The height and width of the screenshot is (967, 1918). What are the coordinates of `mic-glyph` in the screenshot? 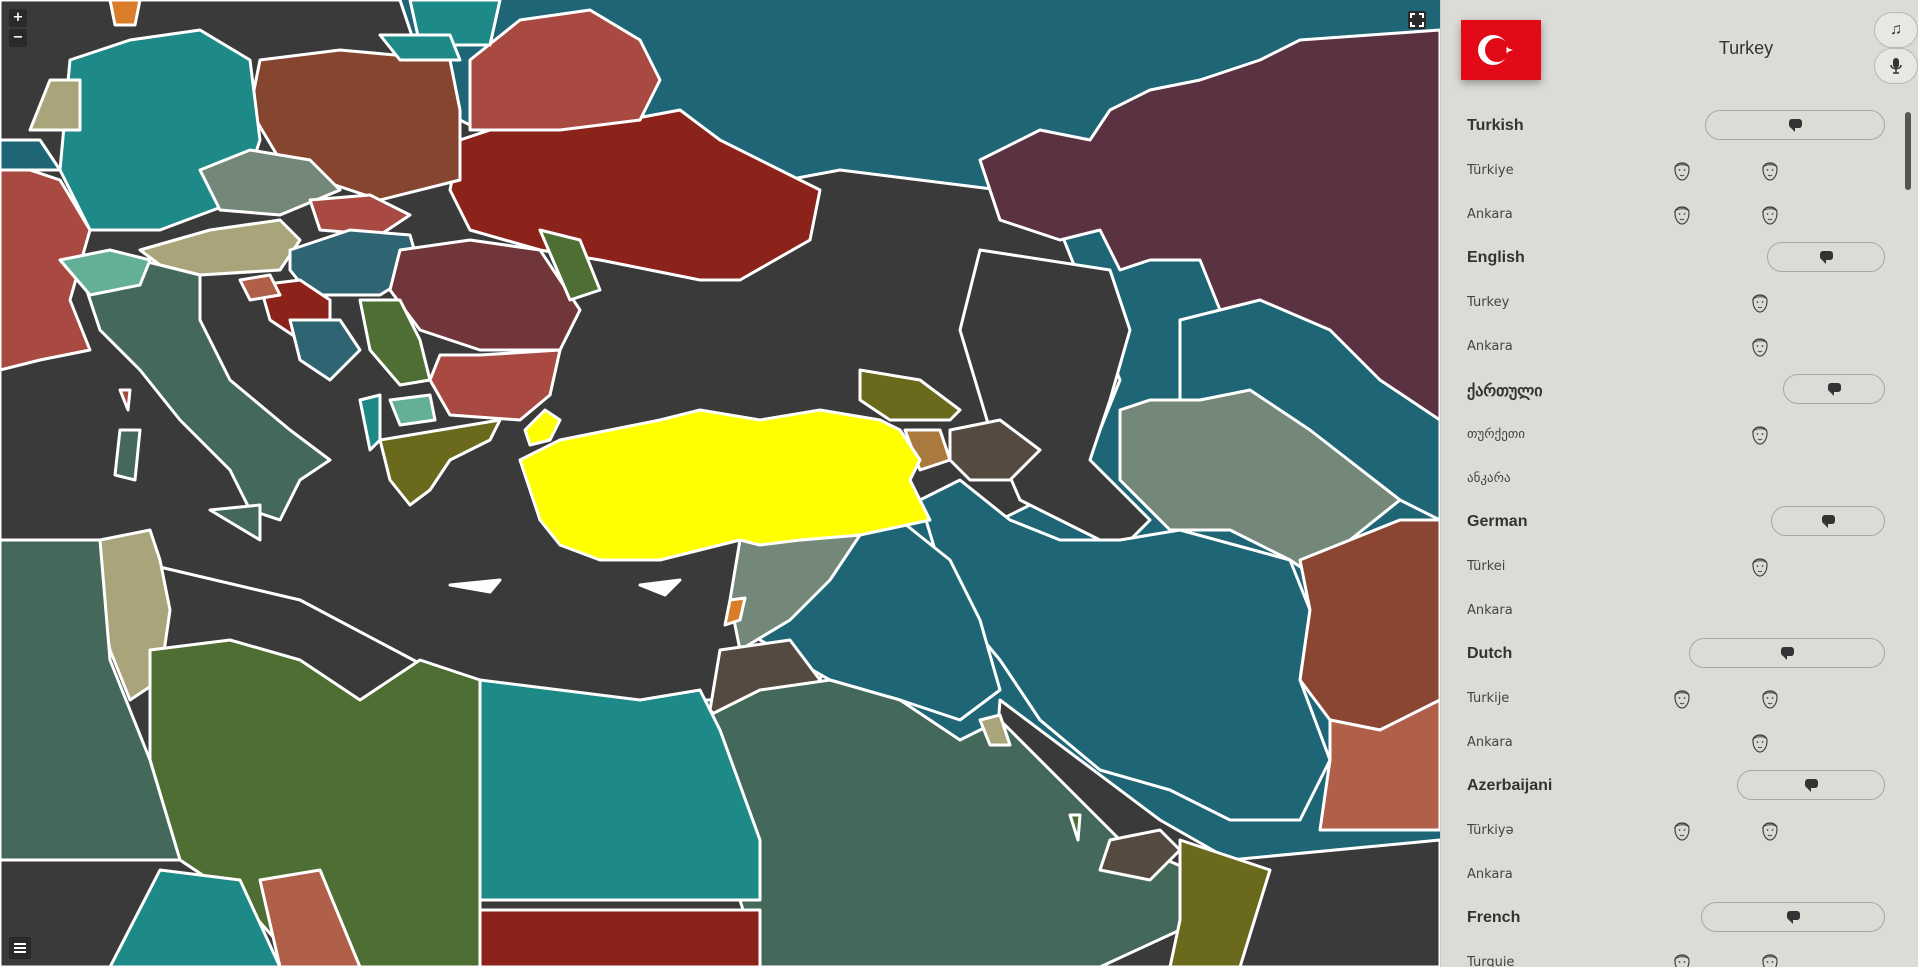 It's located at (1896, 66).